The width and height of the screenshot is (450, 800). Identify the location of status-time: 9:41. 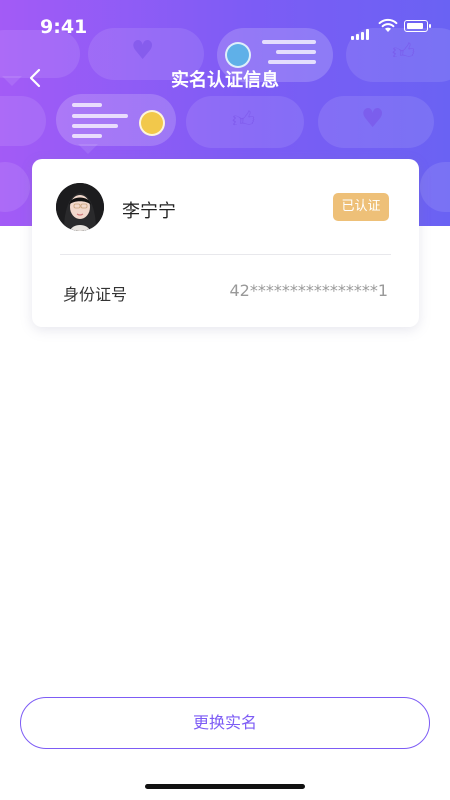
(64, 27).